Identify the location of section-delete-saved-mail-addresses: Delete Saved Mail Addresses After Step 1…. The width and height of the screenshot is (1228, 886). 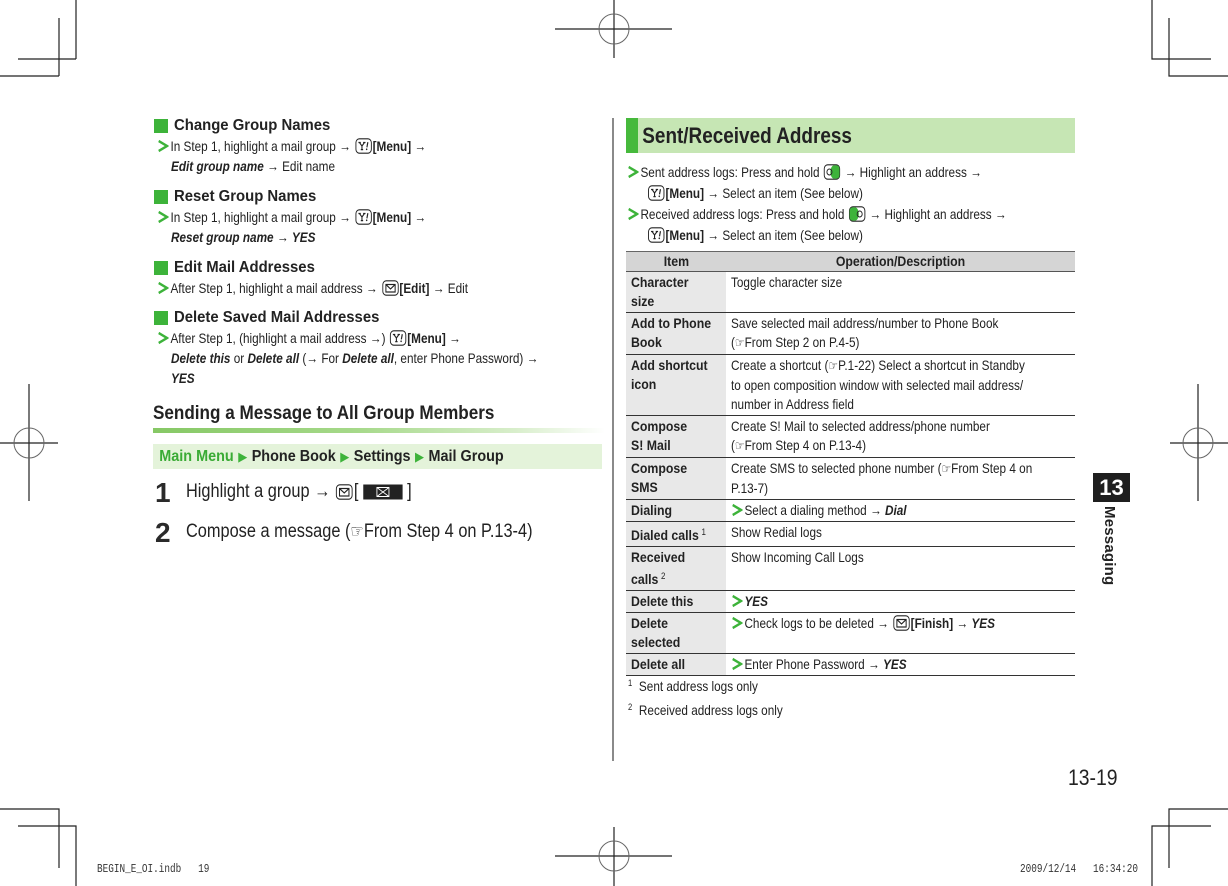
(378, 348).